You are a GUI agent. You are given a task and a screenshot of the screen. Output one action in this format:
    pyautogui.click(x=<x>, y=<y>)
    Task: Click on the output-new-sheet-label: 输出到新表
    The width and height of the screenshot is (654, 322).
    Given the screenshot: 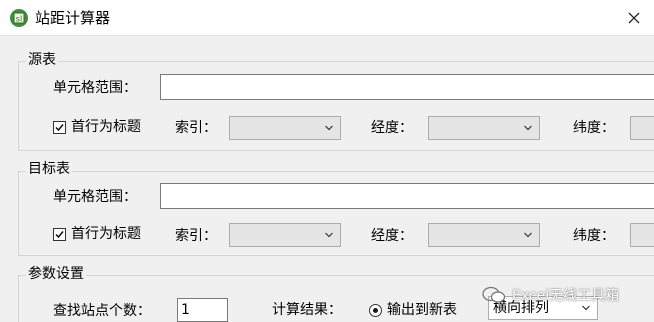 What is the action you would take?
    pyautogui.click(x=422, y=310)
    